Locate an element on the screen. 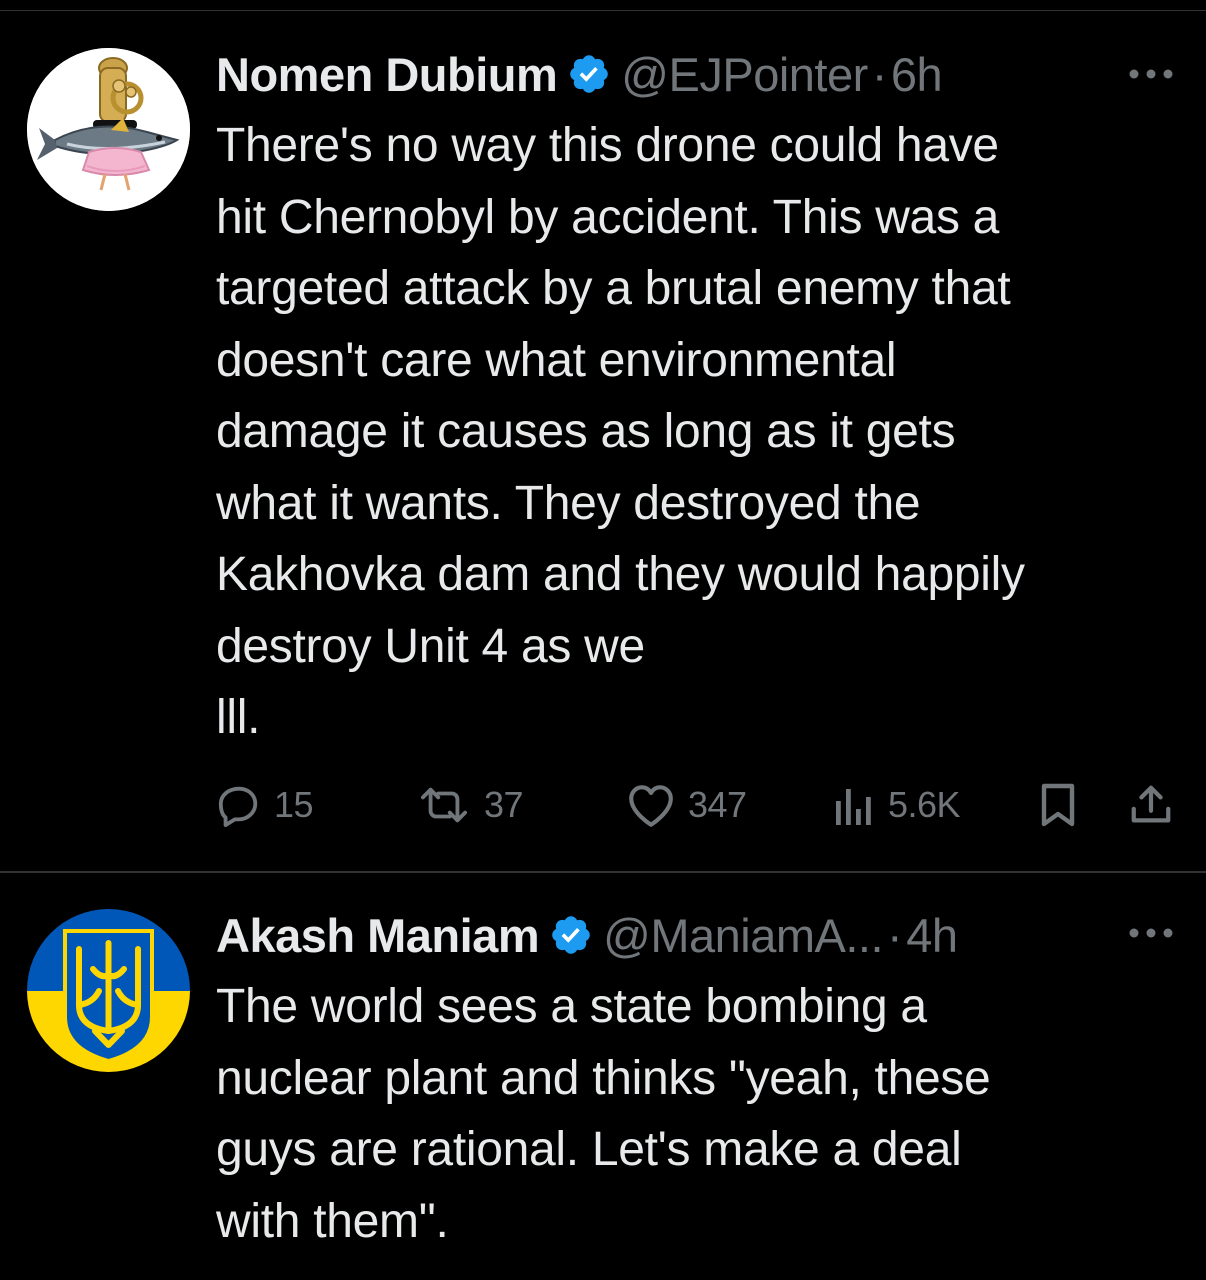 The height and width of the screenshot is (1280, 1206). tuba-fish-tutu-avatar-icon is located at coordinates (108, 129).